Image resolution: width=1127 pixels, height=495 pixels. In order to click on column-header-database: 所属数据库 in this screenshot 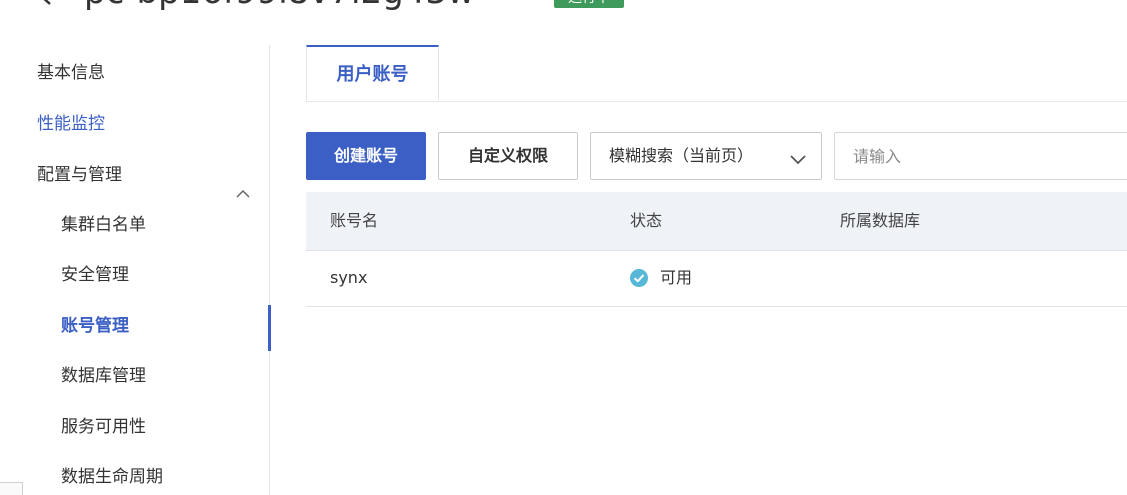, I will do `click(880, 220)`.